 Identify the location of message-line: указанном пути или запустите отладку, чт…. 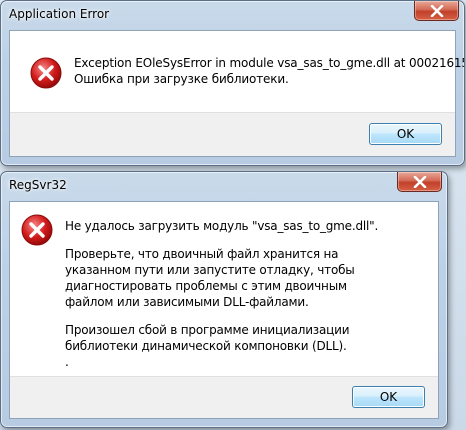
(210, 270).